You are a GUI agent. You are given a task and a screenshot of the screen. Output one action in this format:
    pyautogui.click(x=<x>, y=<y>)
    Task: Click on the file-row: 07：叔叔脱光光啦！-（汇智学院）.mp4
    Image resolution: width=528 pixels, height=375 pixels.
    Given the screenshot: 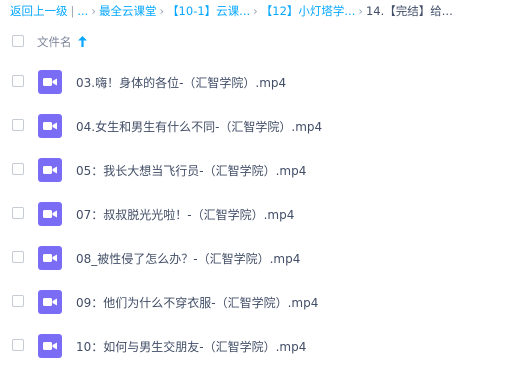 What is the action you would take?
    pyautogui.click(x=264, y=214)
    